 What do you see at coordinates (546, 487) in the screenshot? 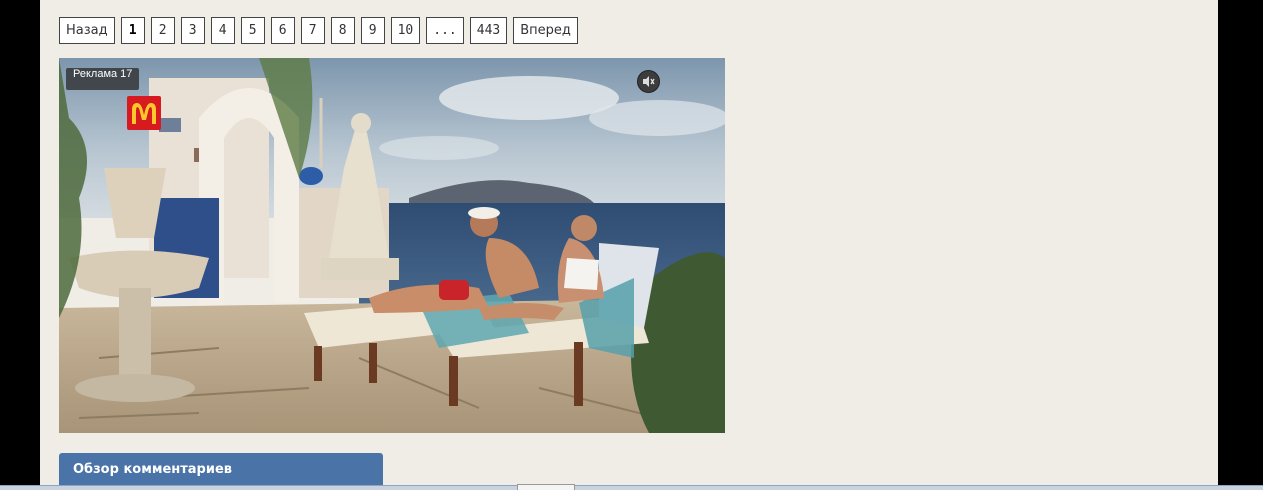
I see `bottom-toolbar-tab` at bounding box center [546, 487].